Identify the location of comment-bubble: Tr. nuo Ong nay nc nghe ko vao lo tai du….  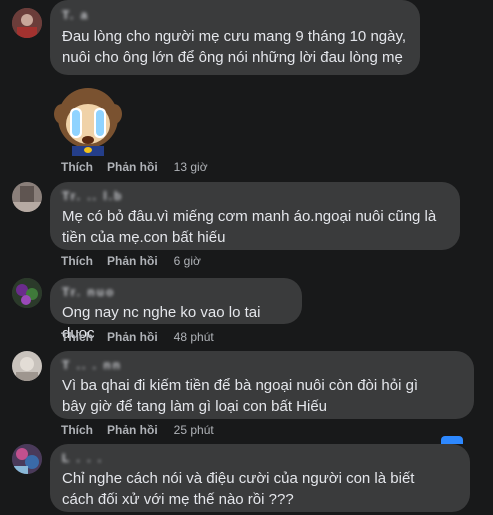
(176, 310).